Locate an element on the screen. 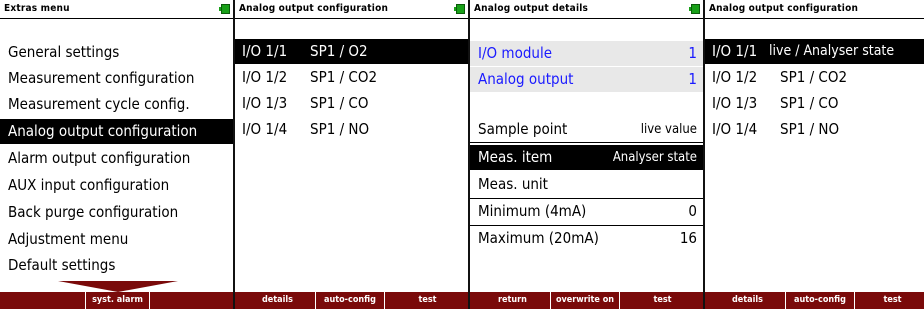  screen-title: Extras menu is located at coordinates (37, 8).